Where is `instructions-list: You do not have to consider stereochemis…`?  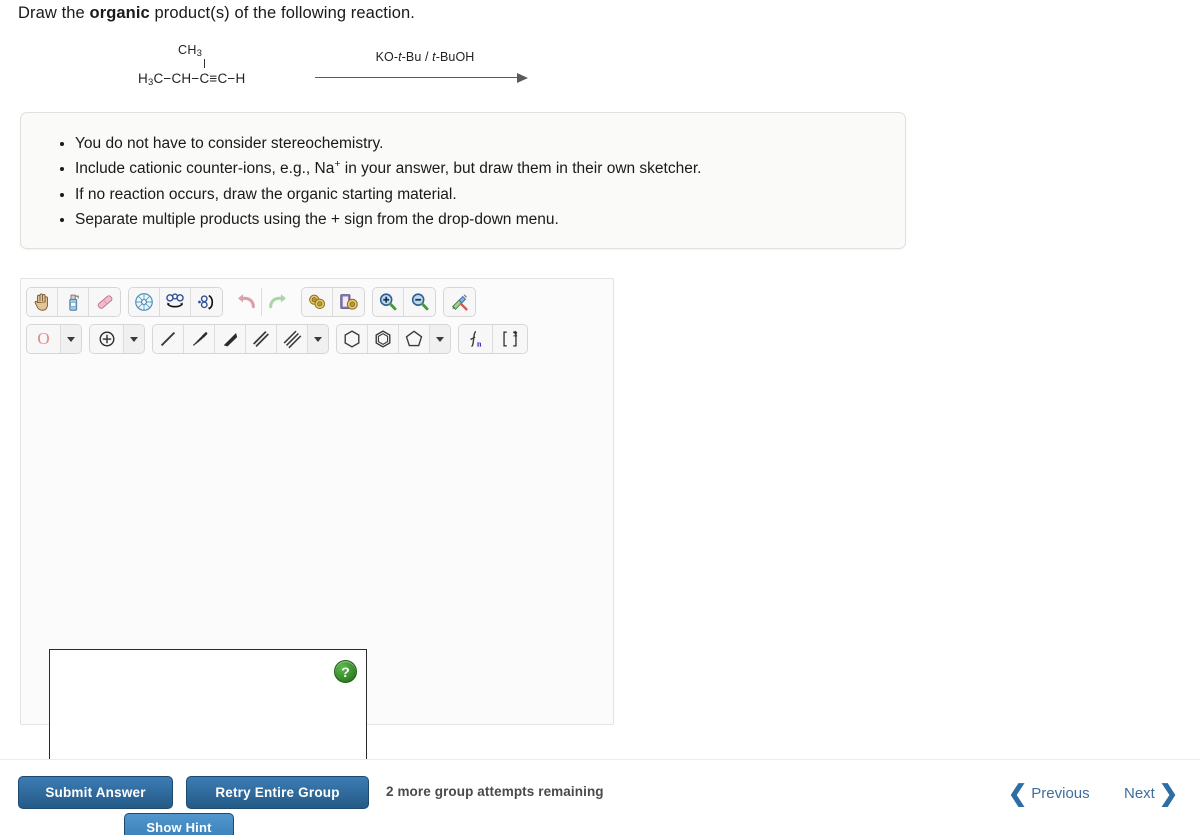 instructions-list: You do not have to consider stereochemis… is located at coordinates (463, 181).